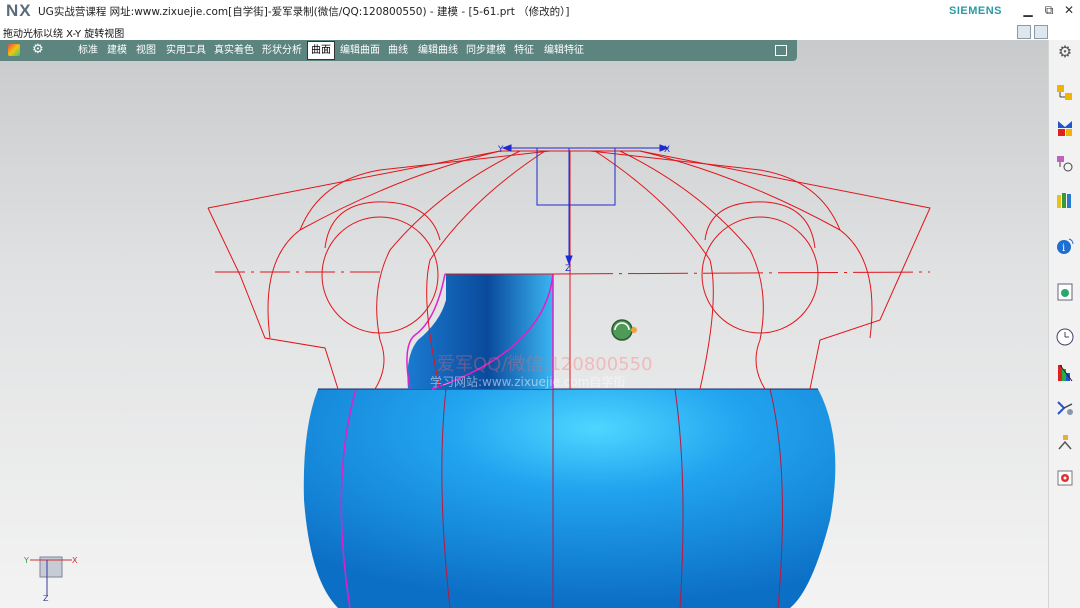 Image resolution: width=1080 pixels, height=608 pixels. What do you see at coordinates (486, 50) in the screenshot?
I see `tab-sync-modeling: 同步建模` at bounding box center [486, 50].